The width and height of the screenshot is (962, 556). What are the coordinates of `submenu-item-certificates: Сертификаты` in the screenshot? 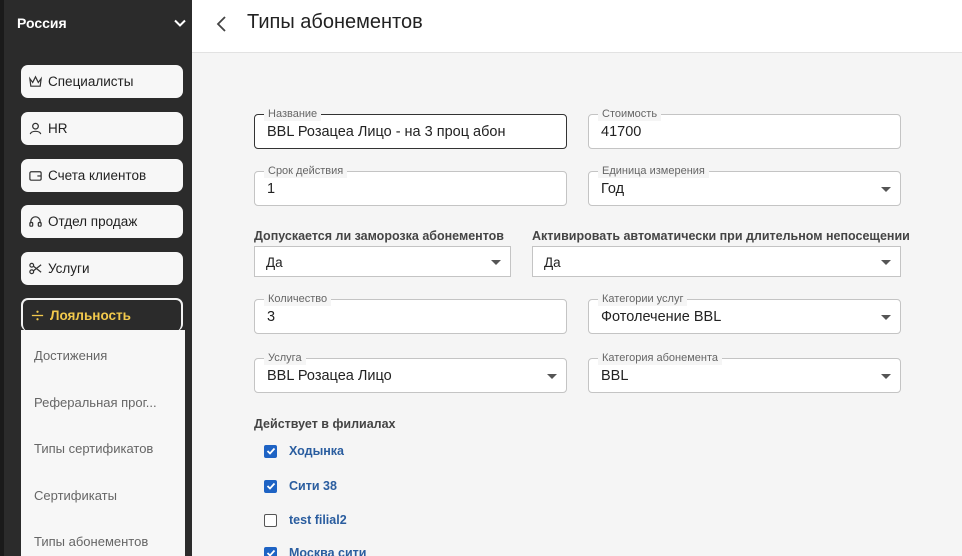 It's located at (75, 495).